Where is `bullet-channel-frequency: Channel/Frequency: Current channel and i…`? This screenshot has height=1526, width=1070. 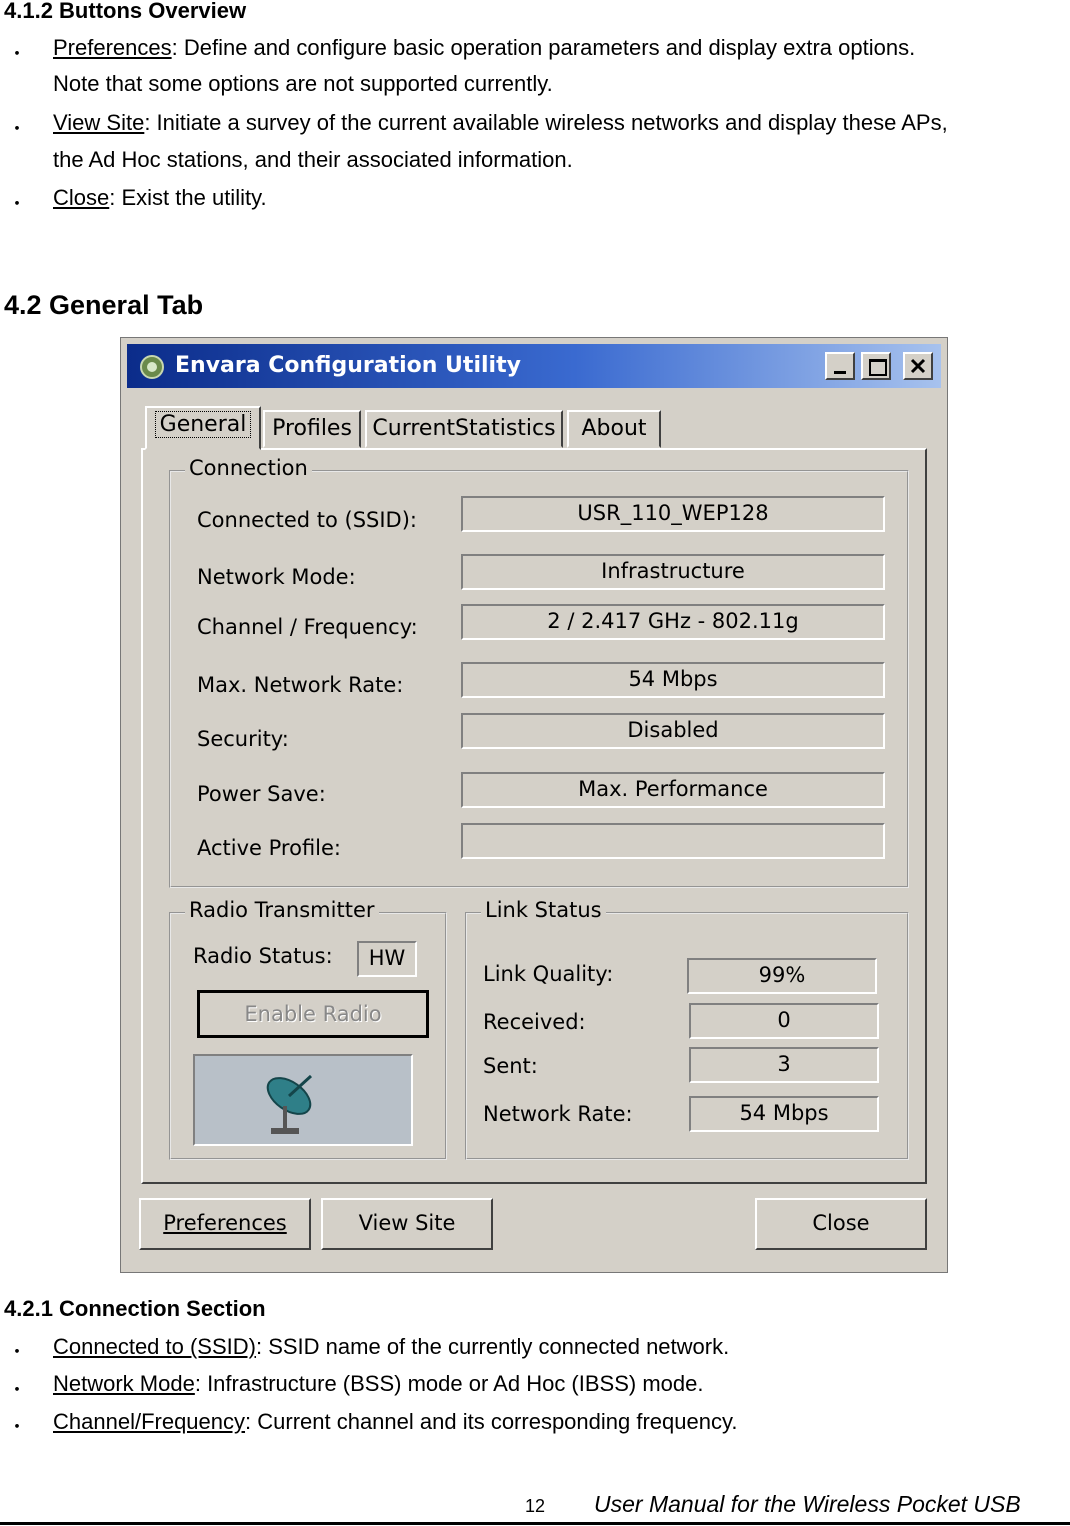
bullet-channel-frequency: Channel/Frequency: Current channel and i… is located at coordinates (395, 1421).